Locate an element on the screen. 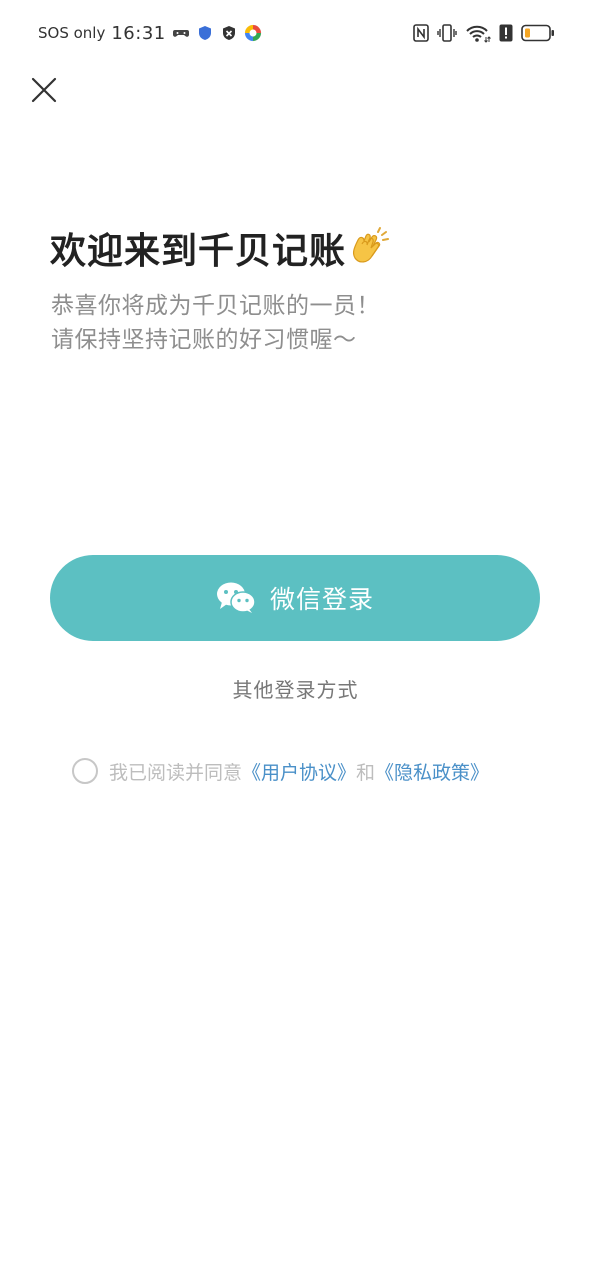 This screenshot has width=591, height=1280. privacy-policy-link: 《隐私政策》 is located at coordinates (432, 771).